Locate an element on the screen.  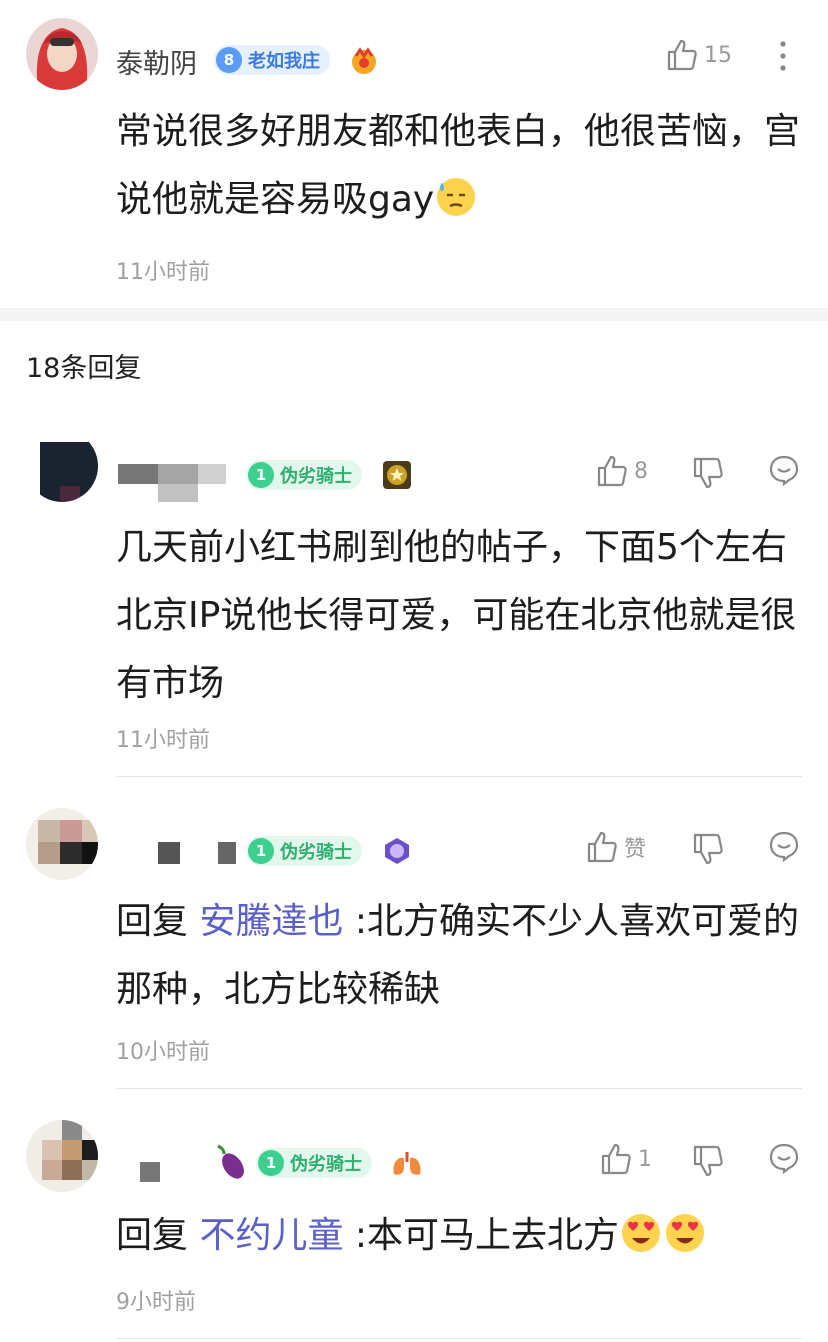
like-label: 赞 is located at coordinates (635, 849).